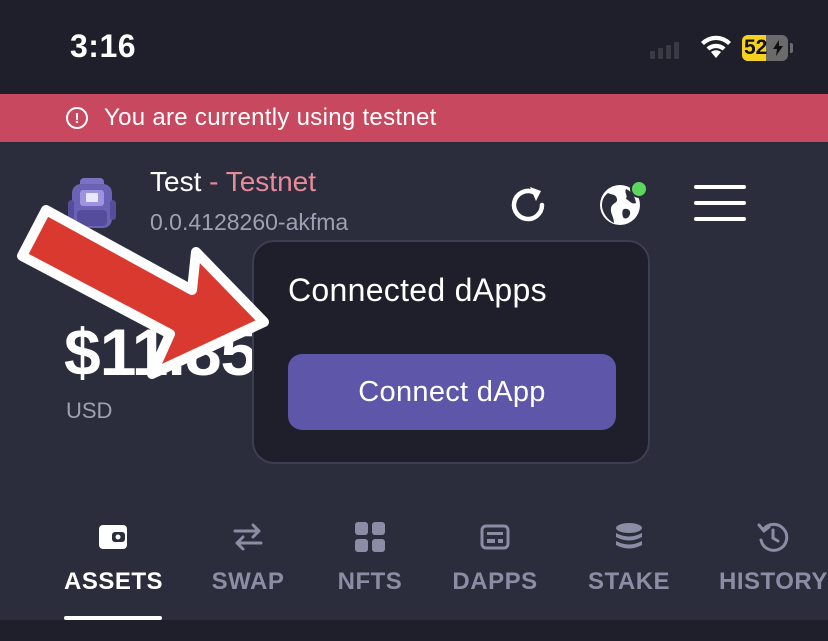 The image size is (828, 641). What do you see at coordinates (248, 581) in the screenshot?
I see `tab-label: SWAP` at bounding box center [248, 581].